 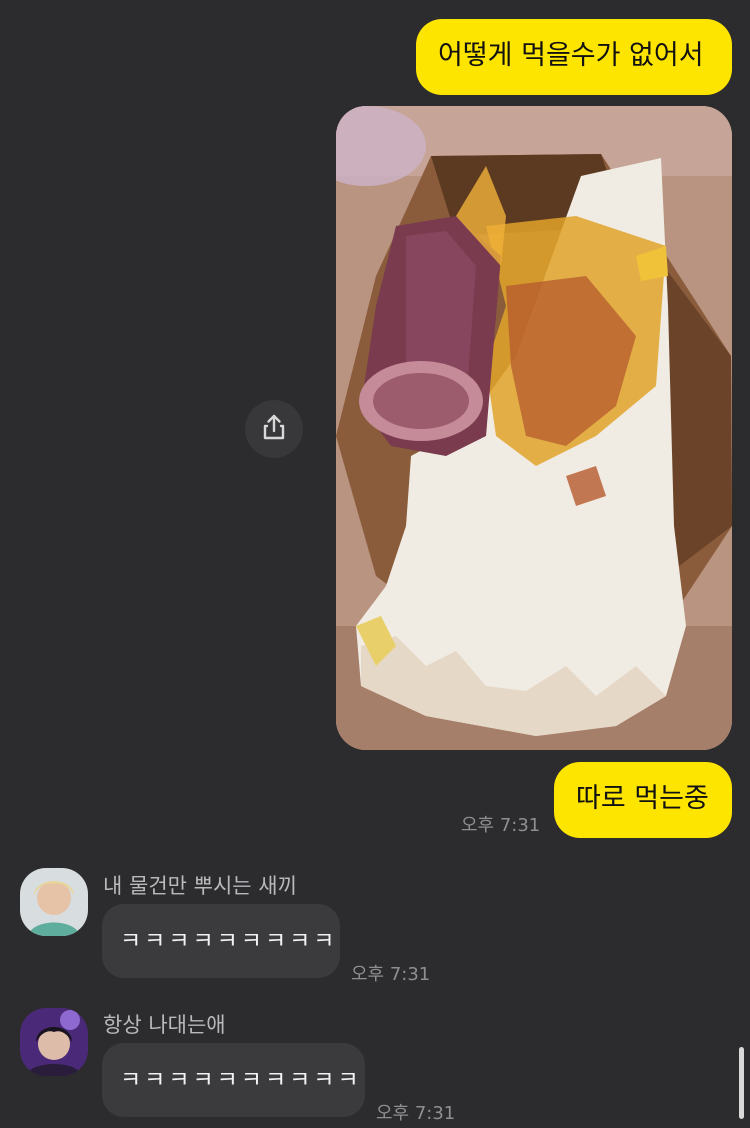 I want to click on sender-name: 항상 나대는애, so click(x=164, y=1025).